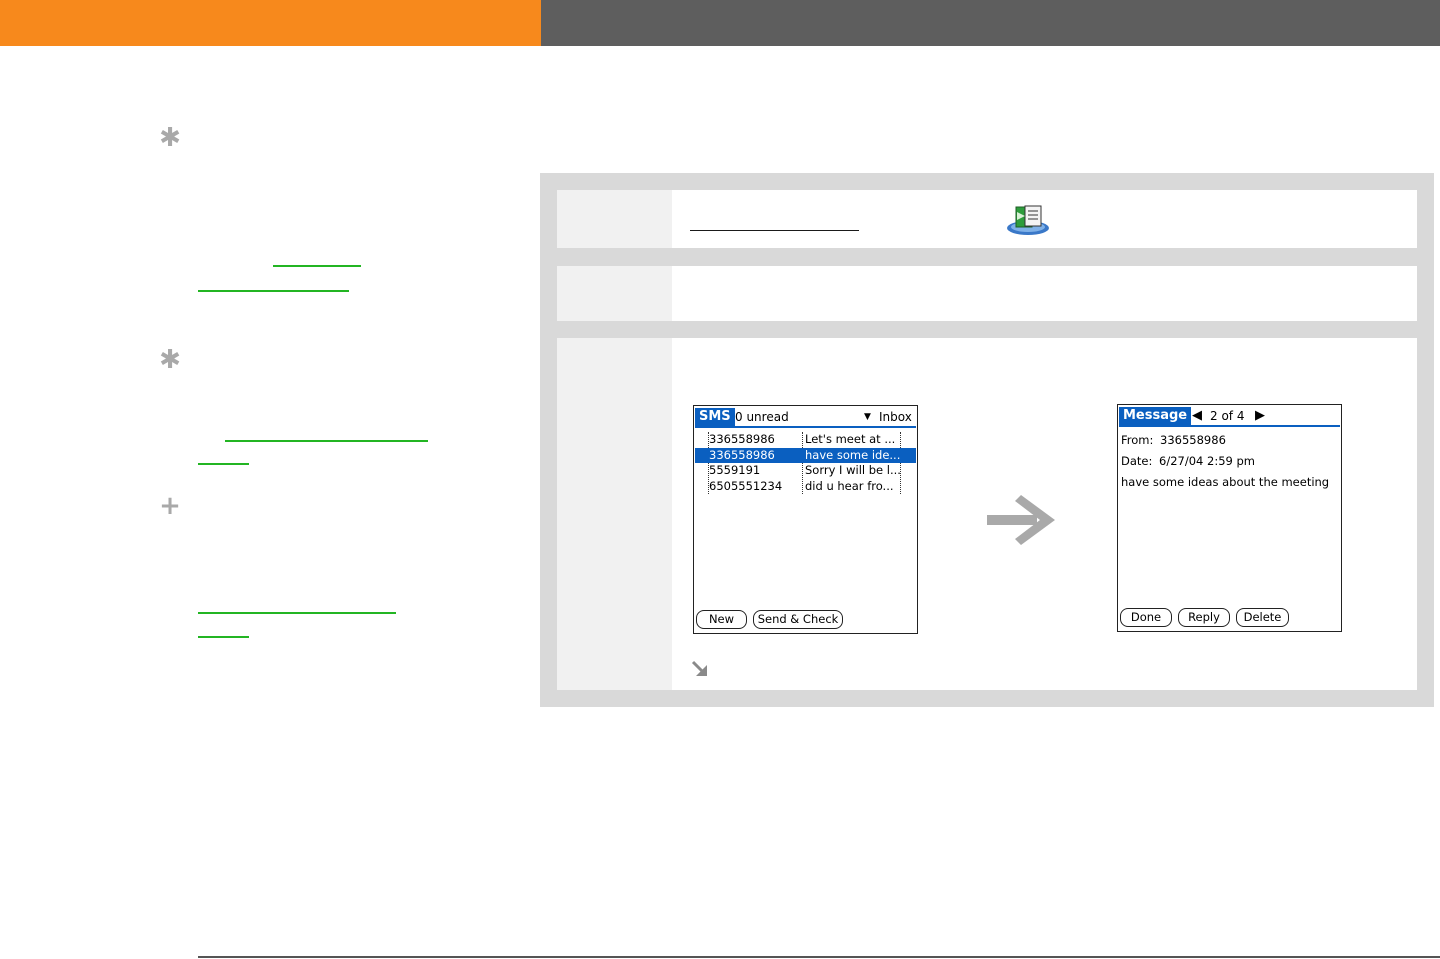  I want to click on header-bar-orange, so click(270, 23).